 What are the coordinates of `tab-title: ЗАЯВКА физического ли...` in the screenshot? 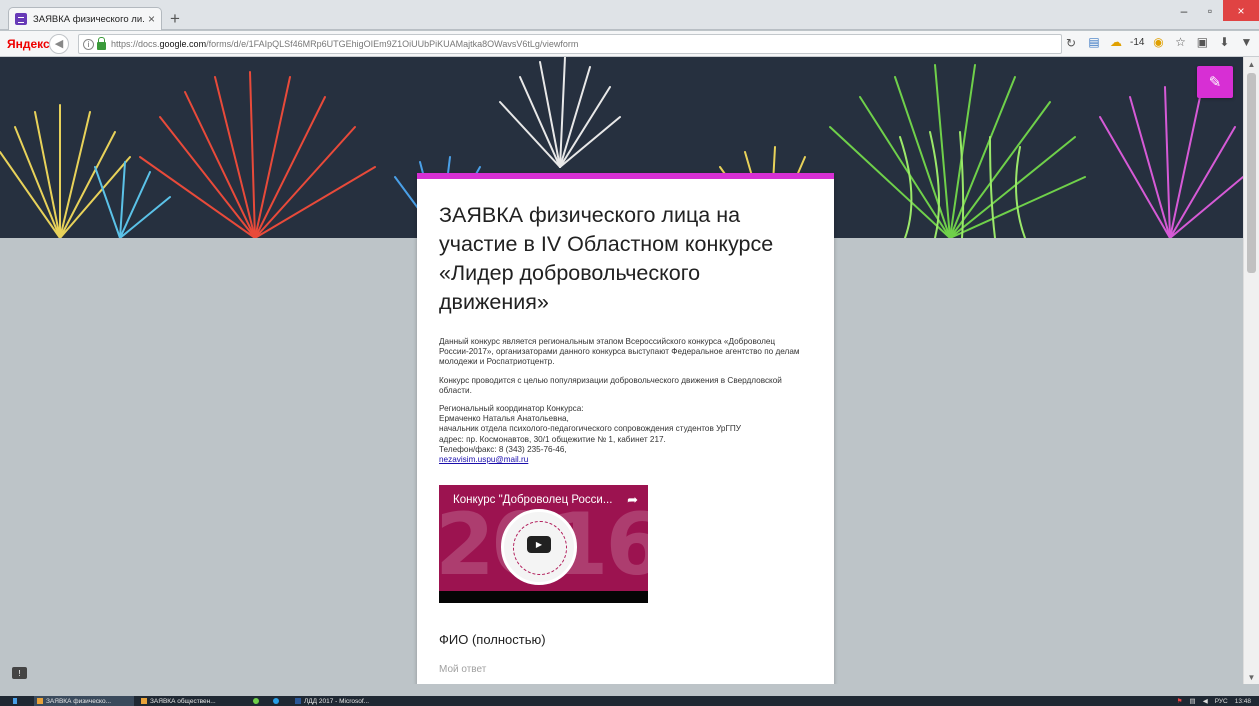 It's located at (88, 19).